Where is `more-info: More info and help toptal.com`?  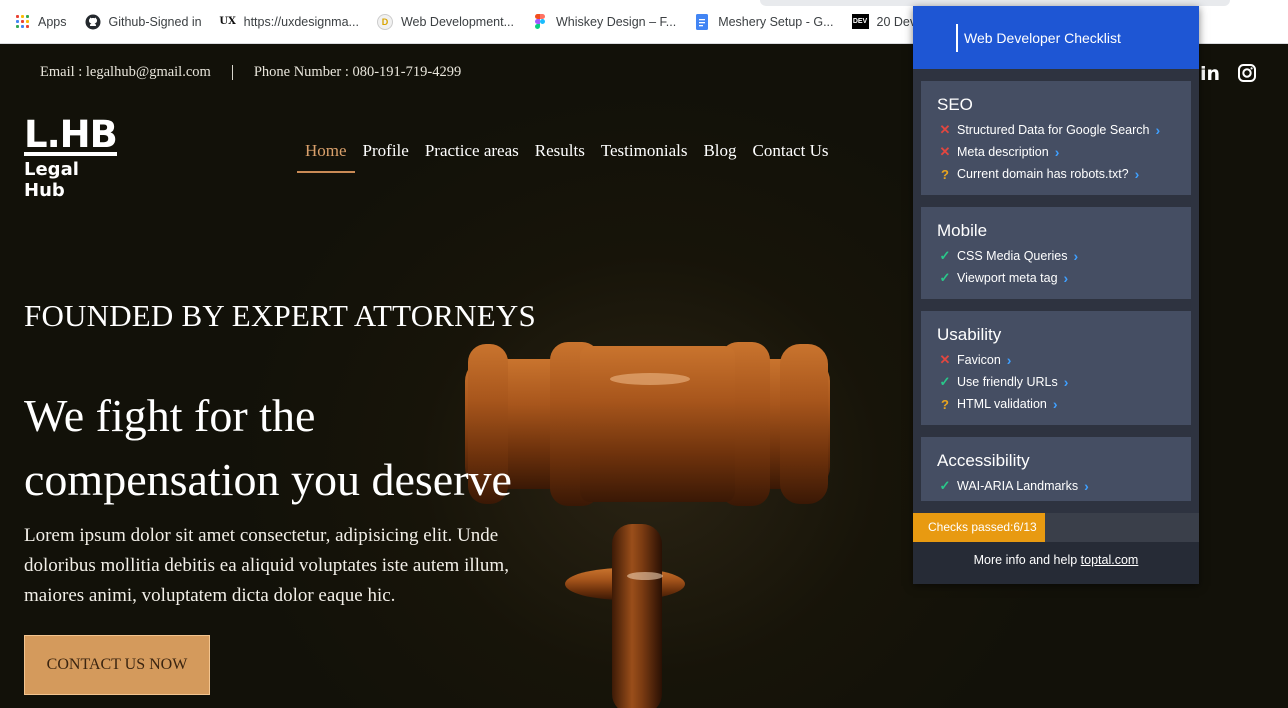 more-info: More info and help toptal.com is located at coordinates (1056, 560).